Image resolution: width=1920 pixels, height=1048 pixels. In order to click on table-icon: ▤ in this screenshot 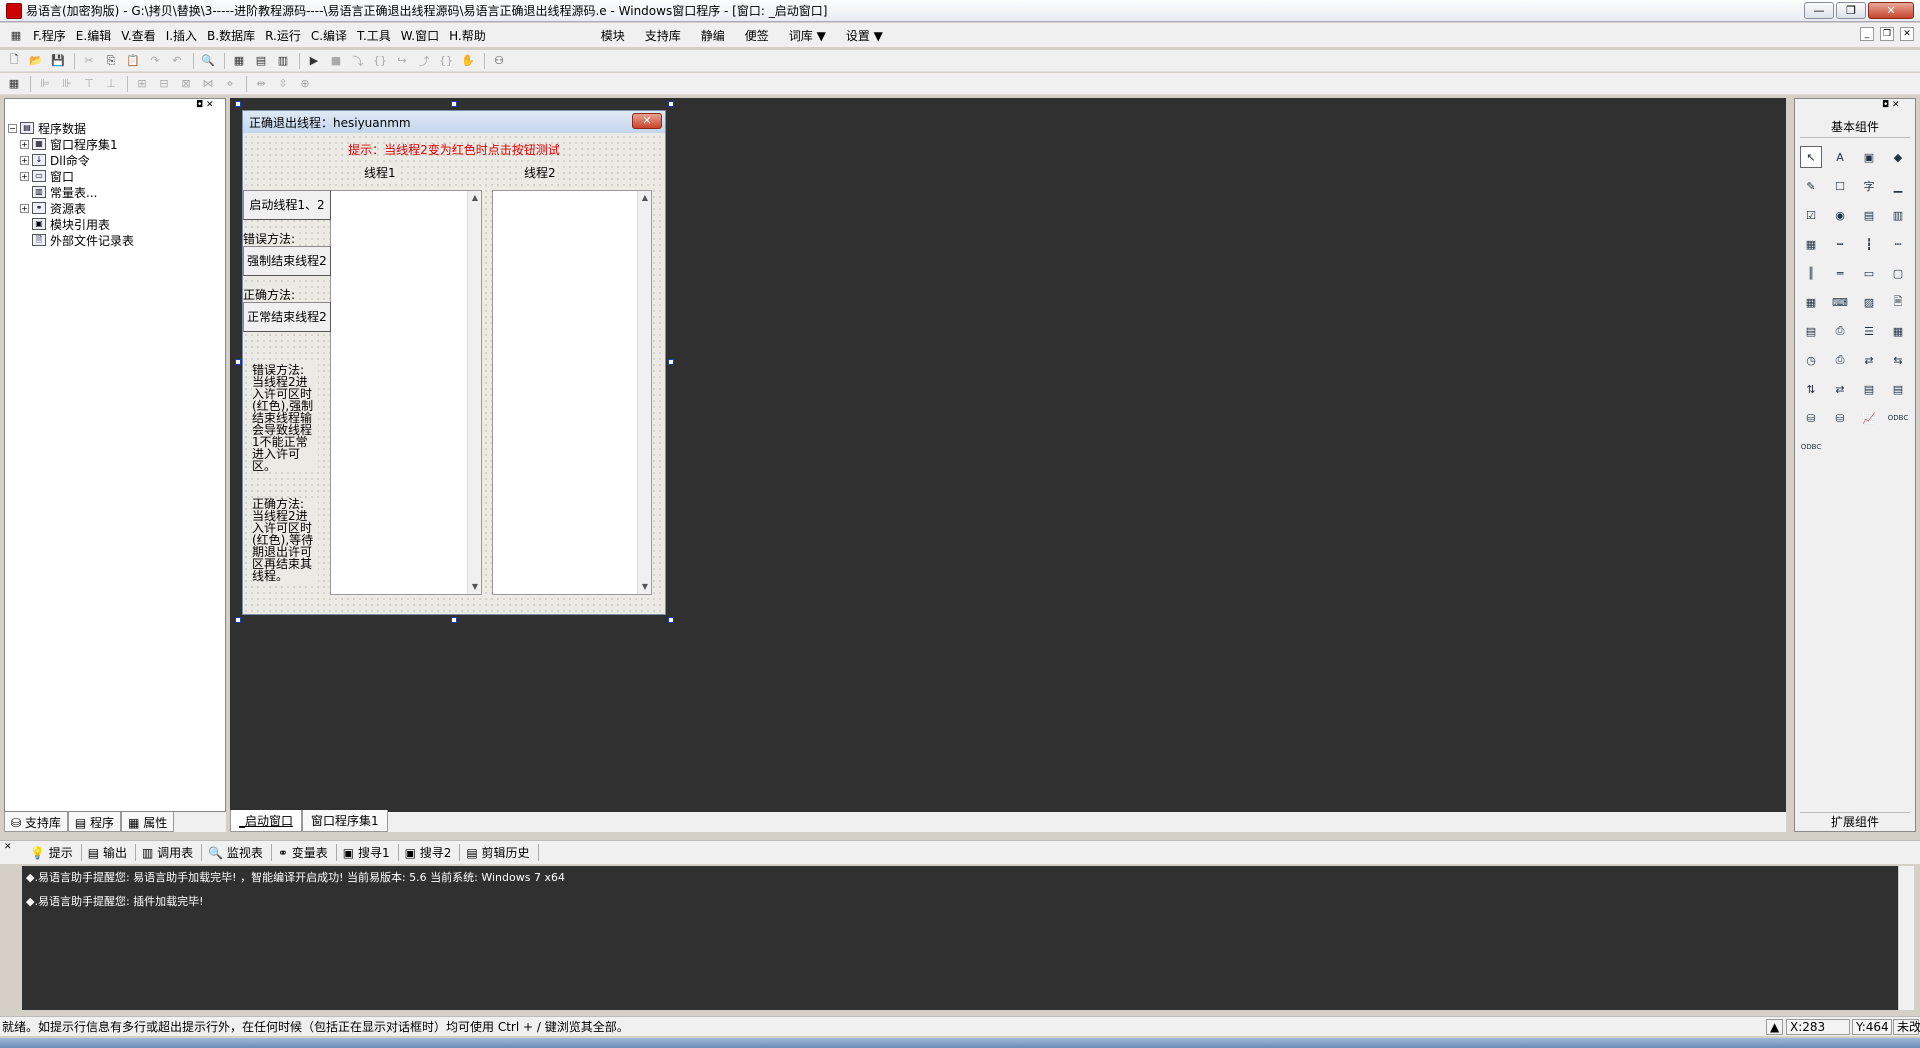, I will do `click(1811, 331)`.